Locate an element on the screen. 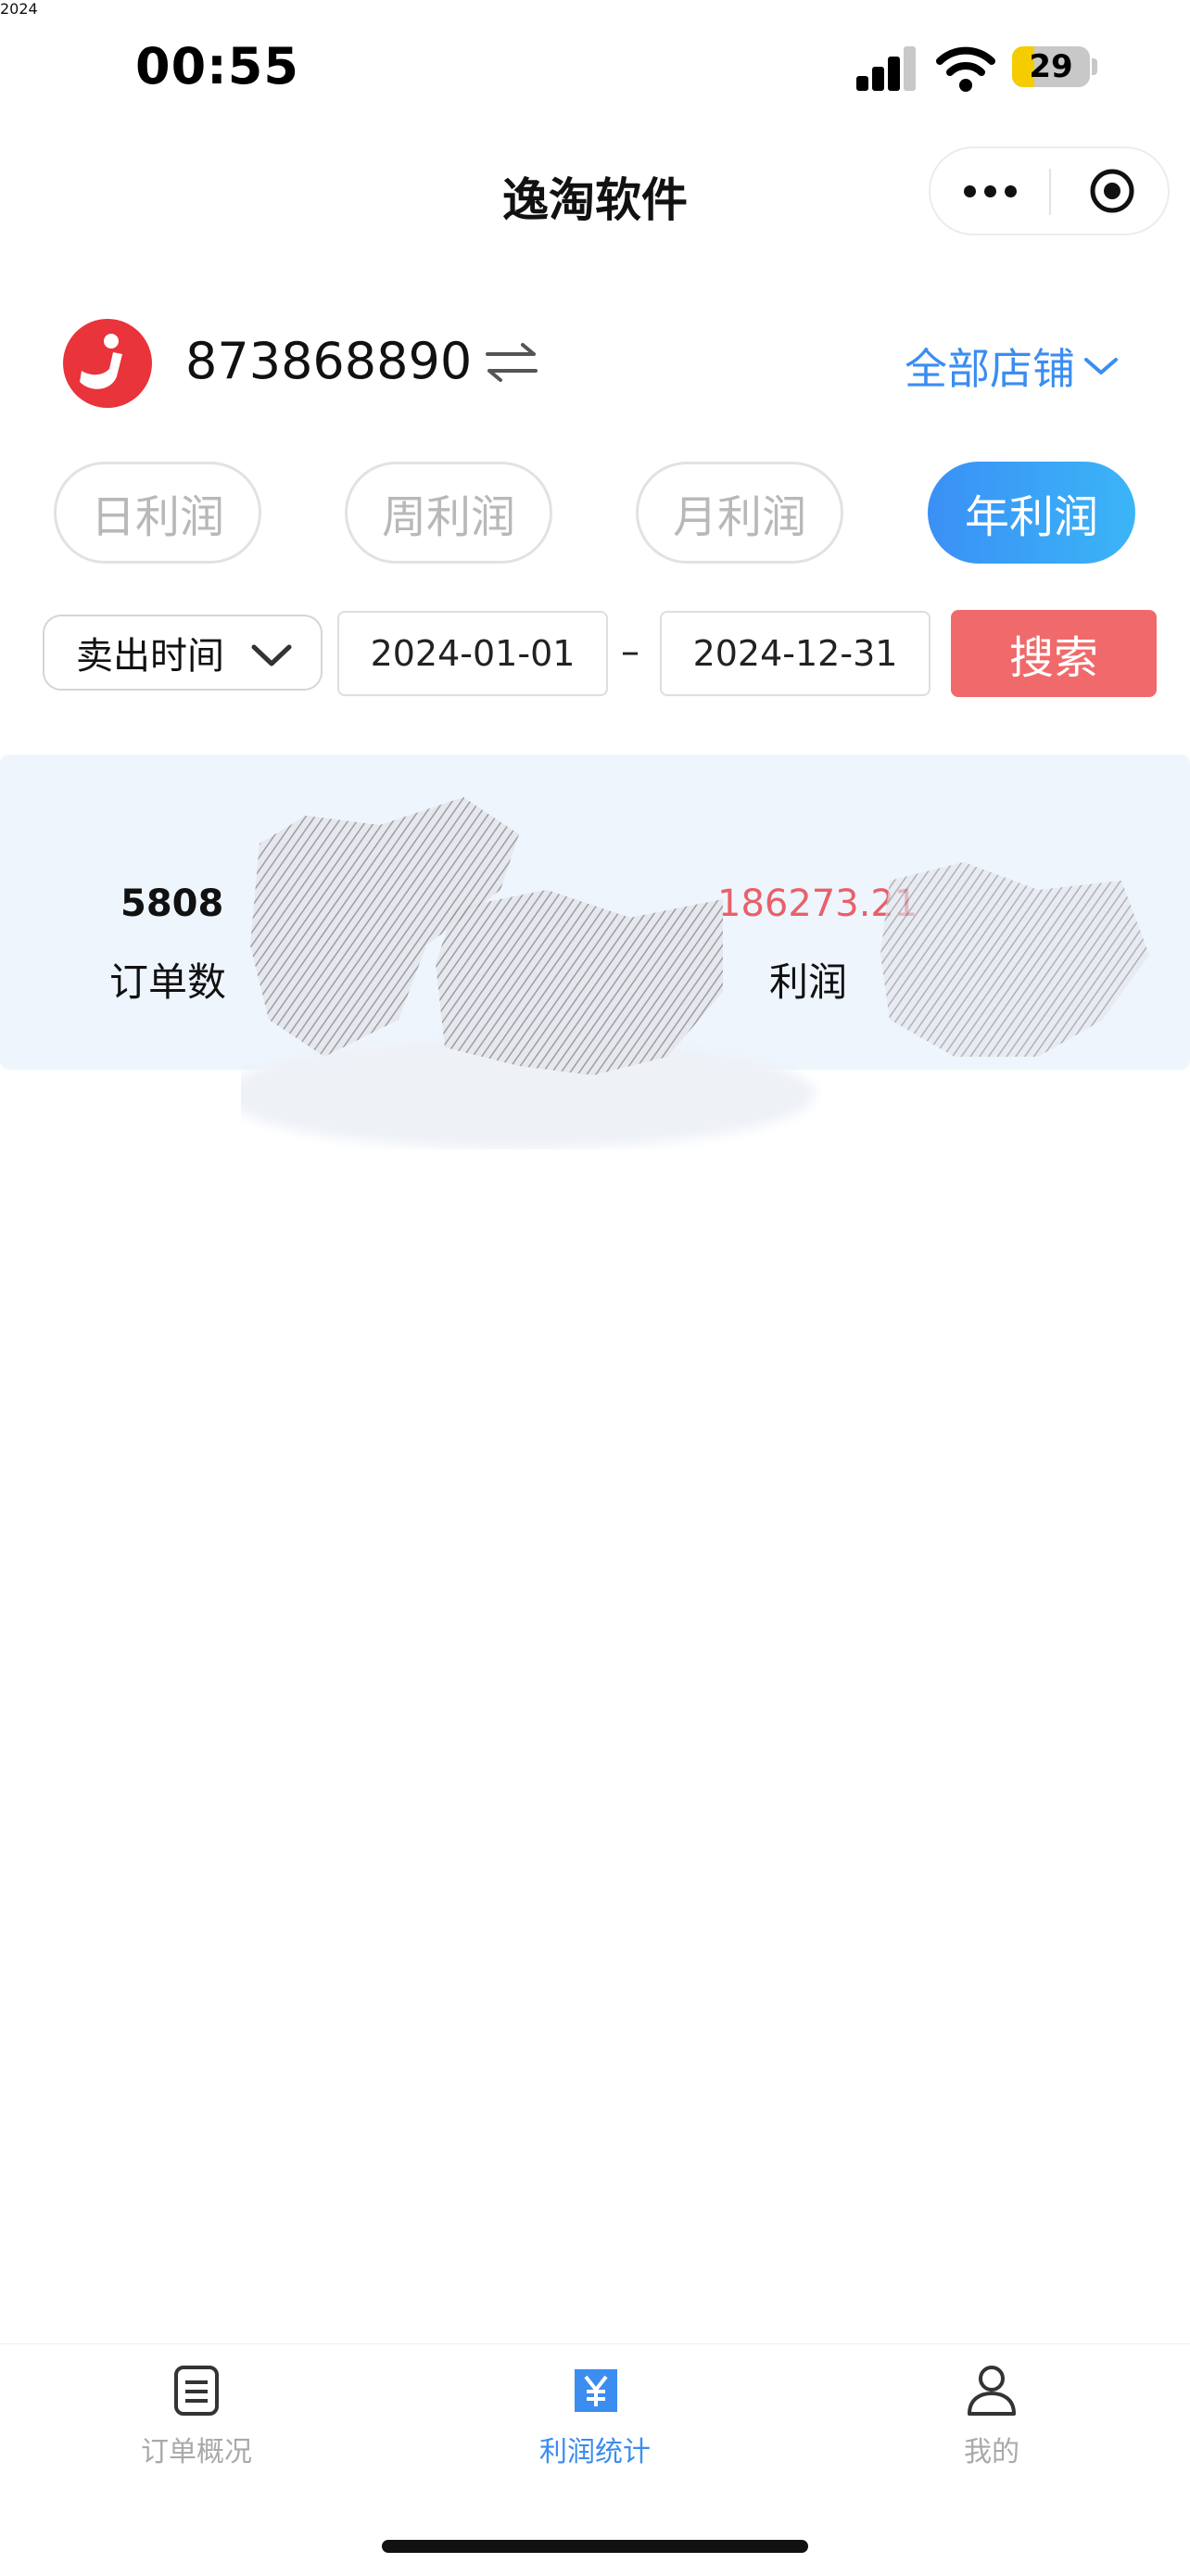 Image resolution: width=1190 pixels, height=2576 pixels. orders-label: 订单数 is located at coordinates (168, 982).